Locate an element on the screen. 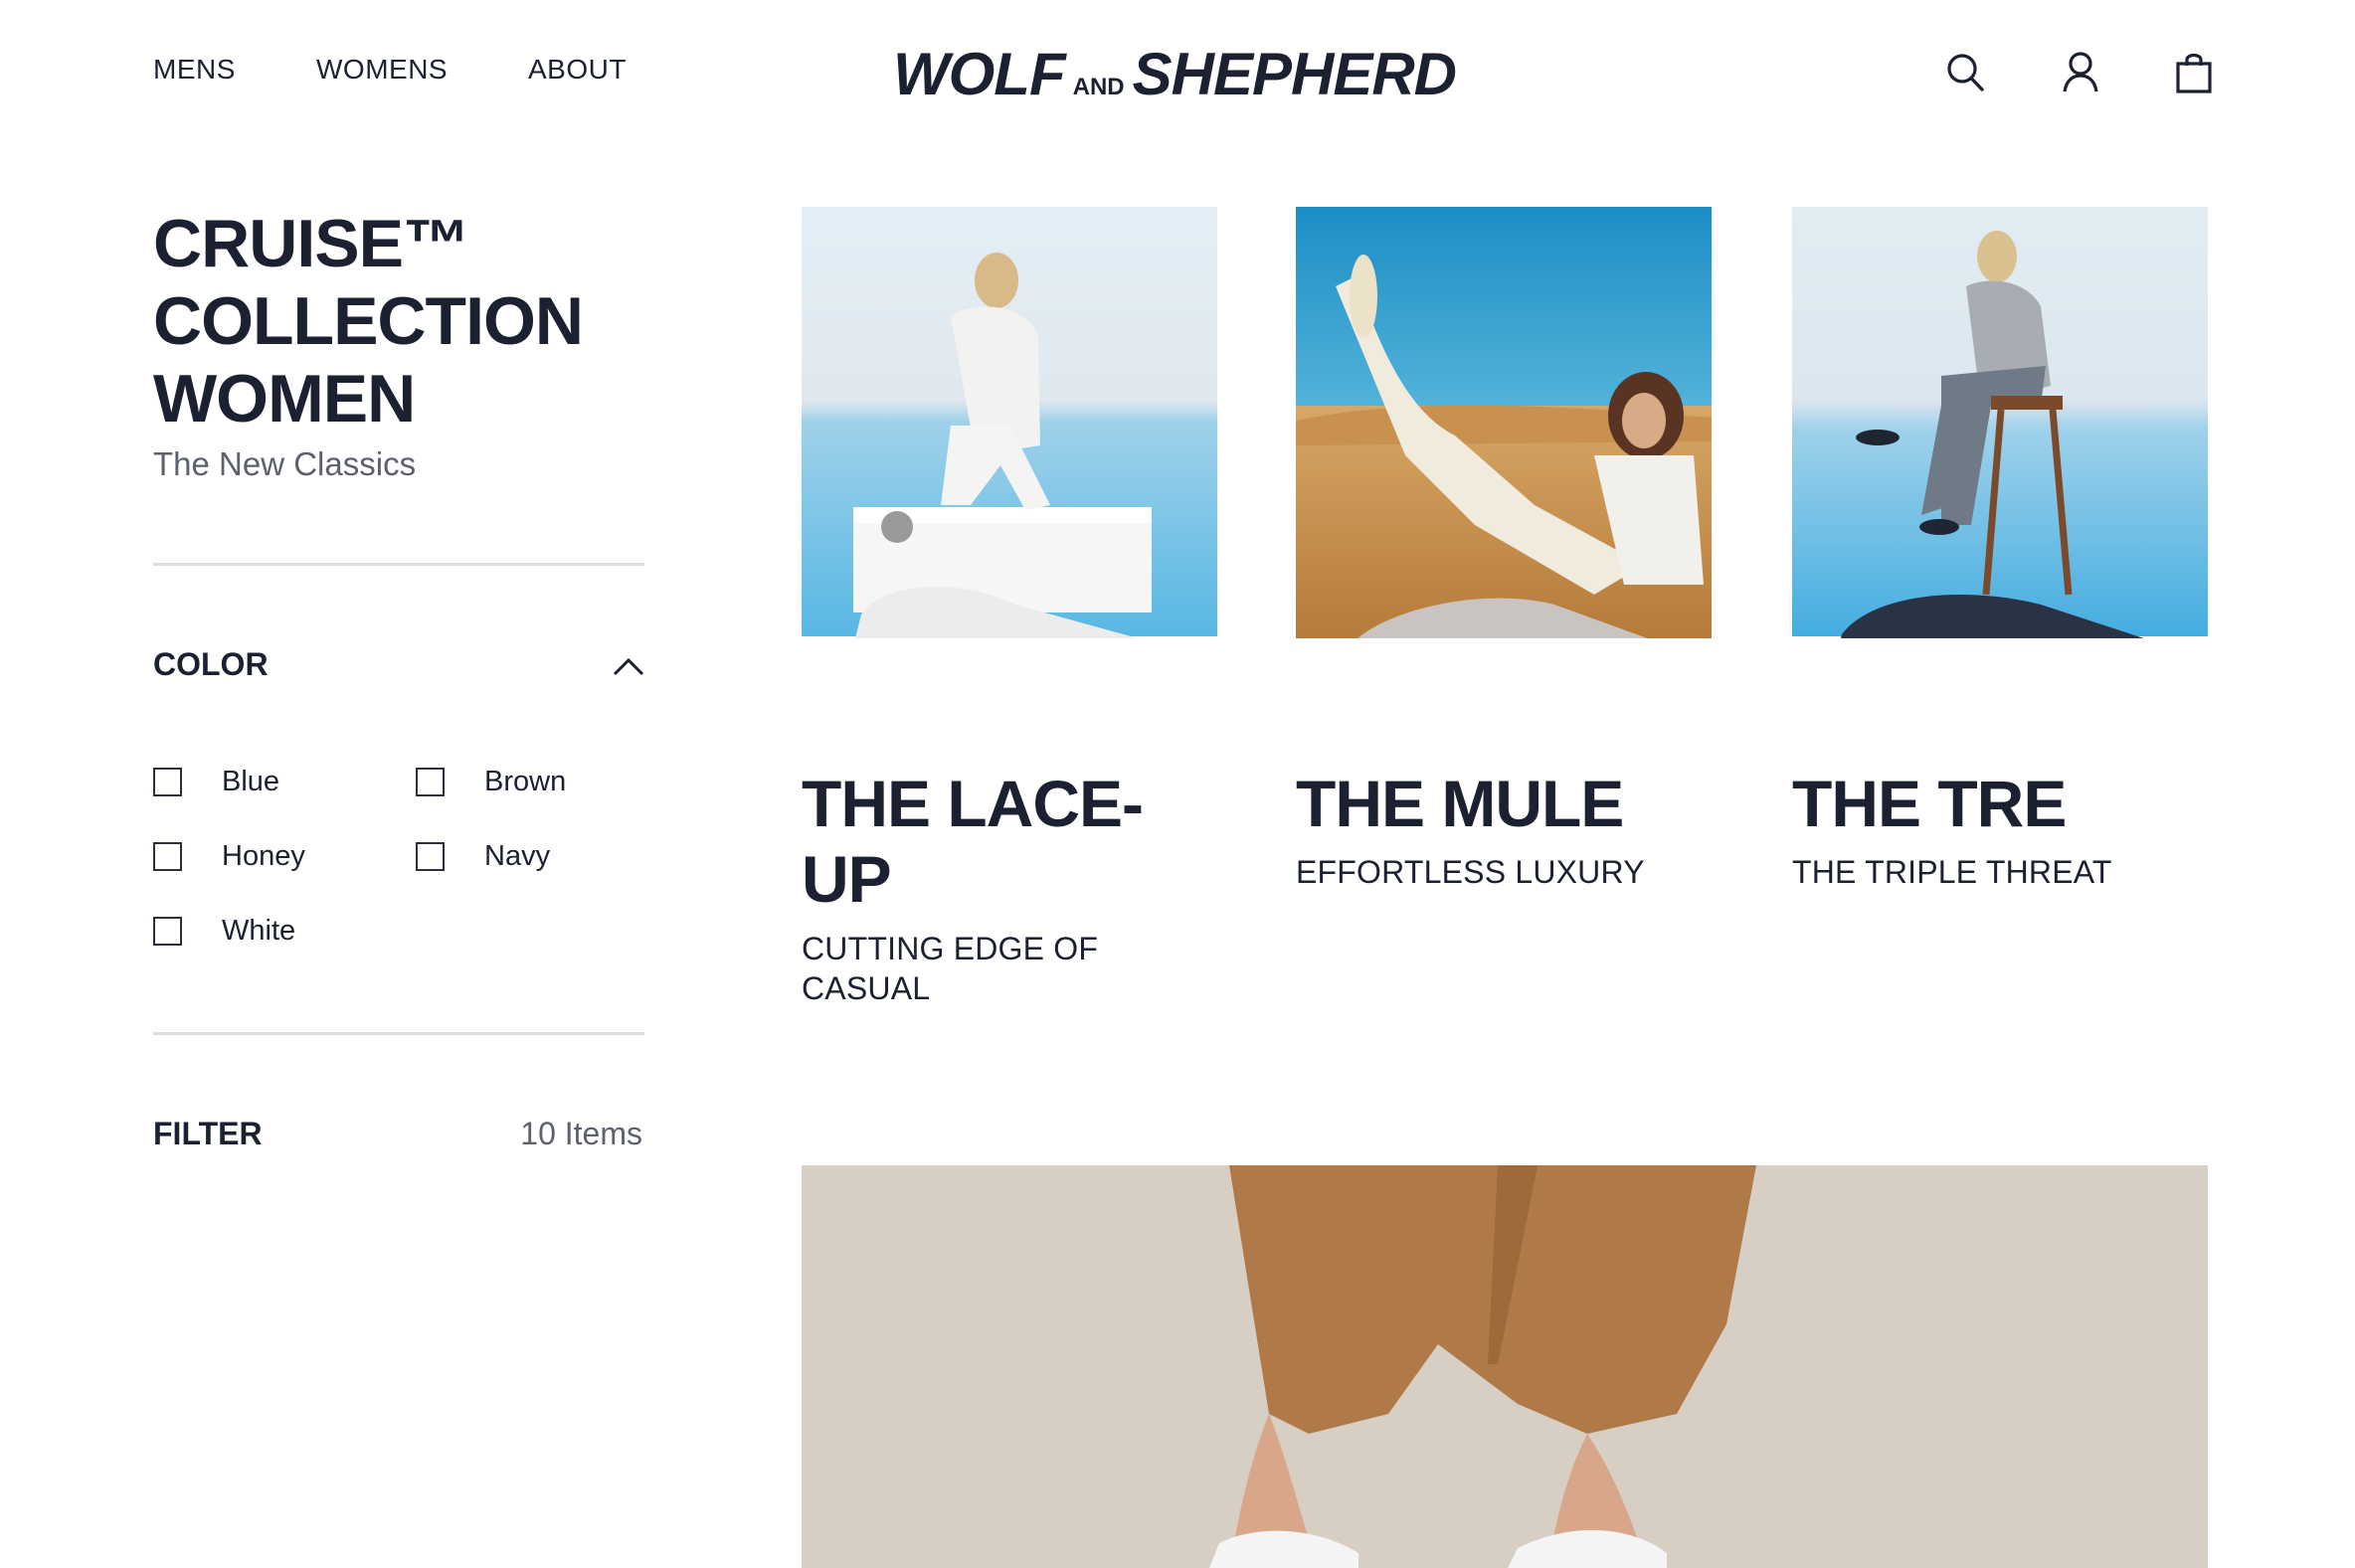 The image size is (2355, 1568). product-title-tre: THE TRE is located at coordinates (1991, 803).